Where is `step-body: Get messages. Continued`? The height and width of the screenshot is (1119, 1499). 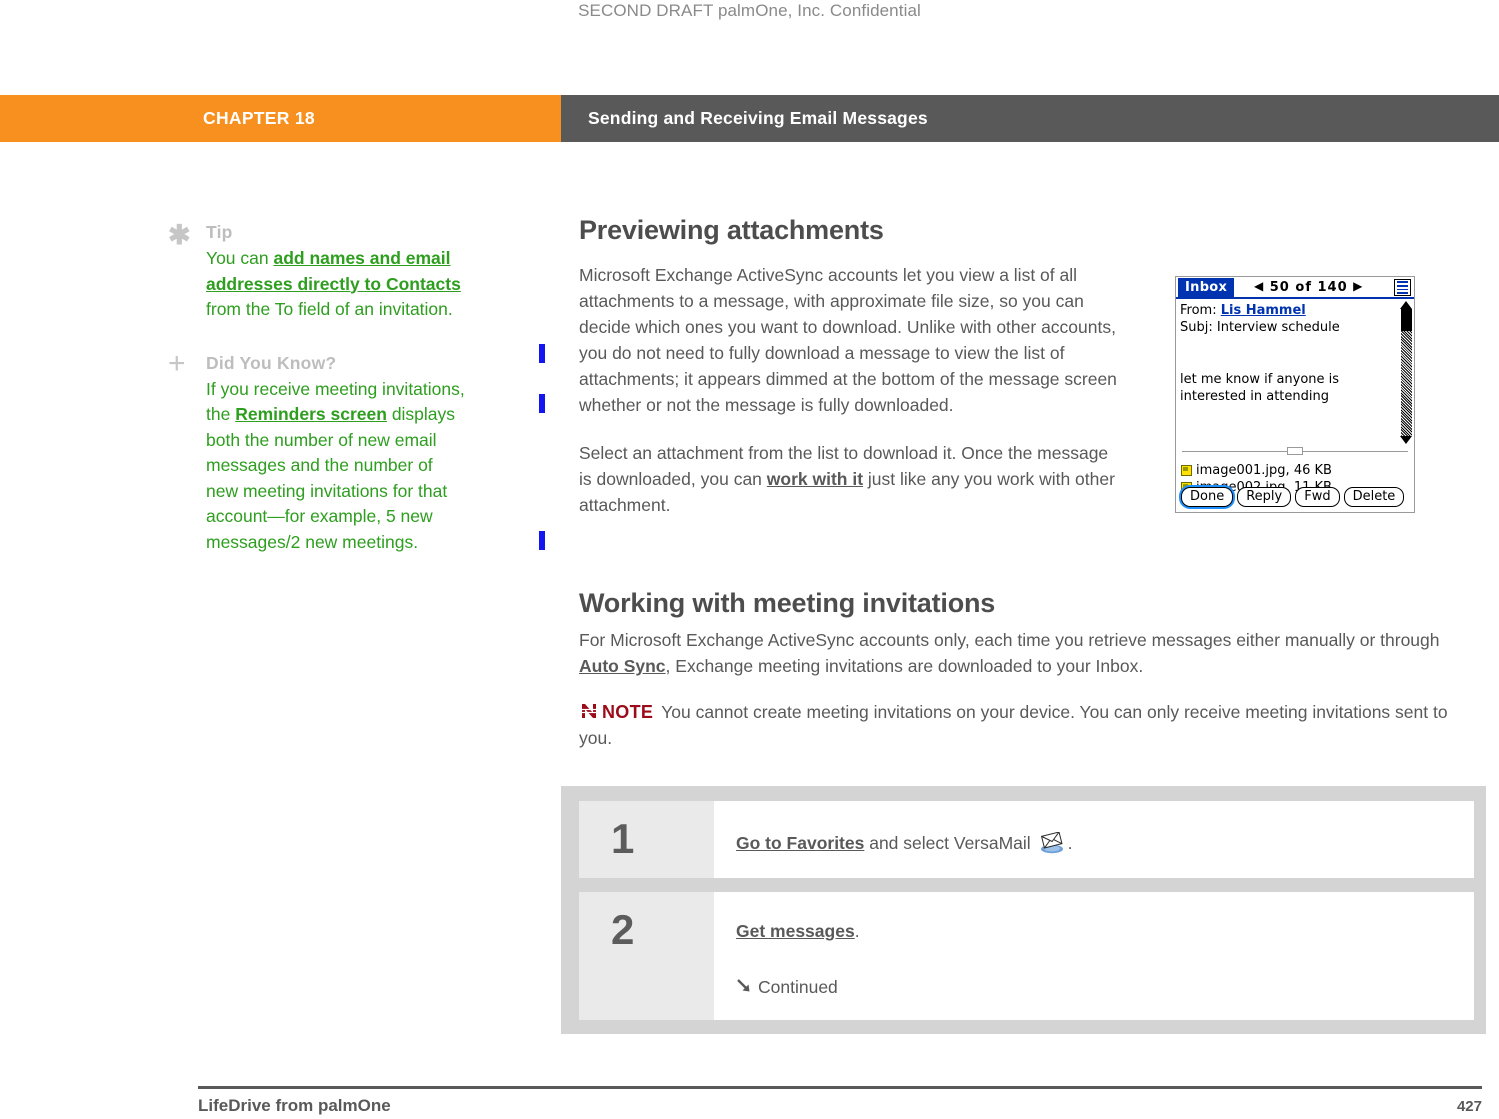
step-body: Get messages. Continued is located at coordinates (1094, 956).